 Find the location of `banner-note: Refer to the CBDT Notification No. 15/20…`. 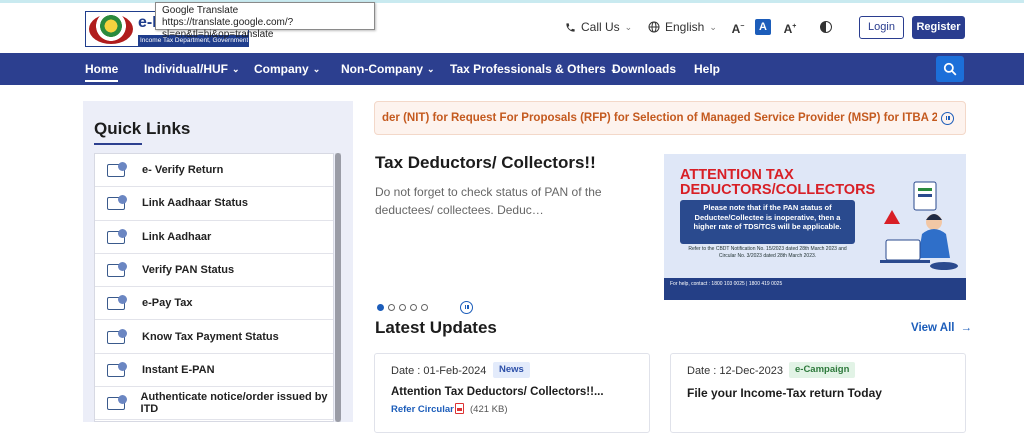

banner-note: Refer to the CBDT Notification No. 15/20… is located at coordinates (767, 252).